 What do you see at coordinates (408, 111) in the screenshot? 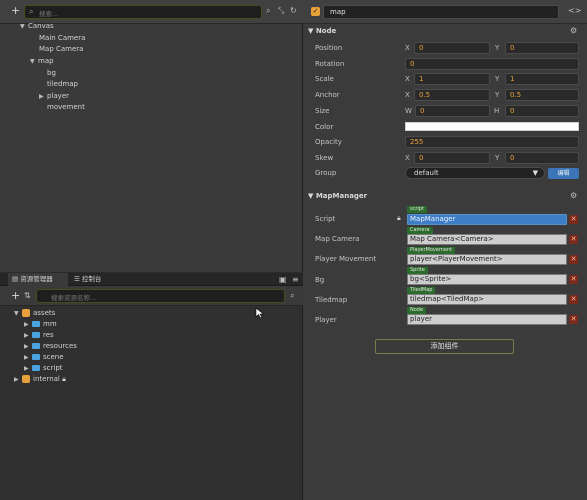
I see `axis-w-label: W` at bounding box center [408, 111].